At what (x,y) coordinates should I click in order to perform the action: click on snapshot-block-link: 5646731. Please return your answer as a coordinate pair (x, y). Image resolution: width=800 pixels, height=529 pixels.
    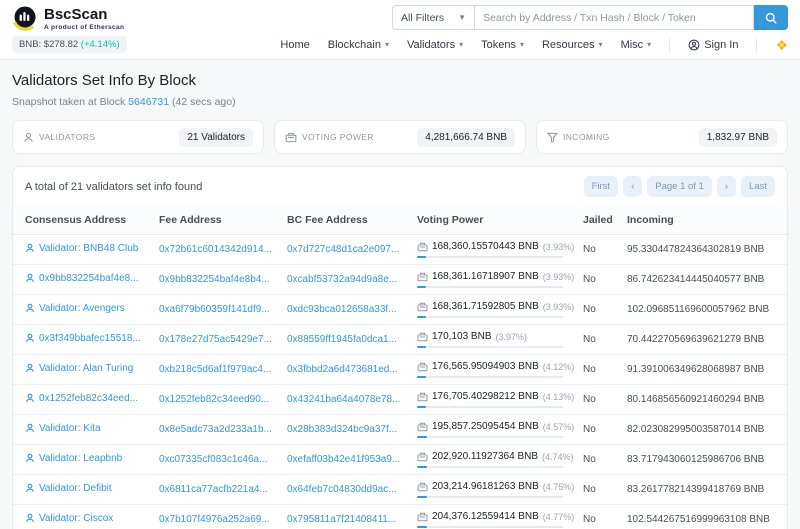
    Looking at the image, I should click on (148, 102).